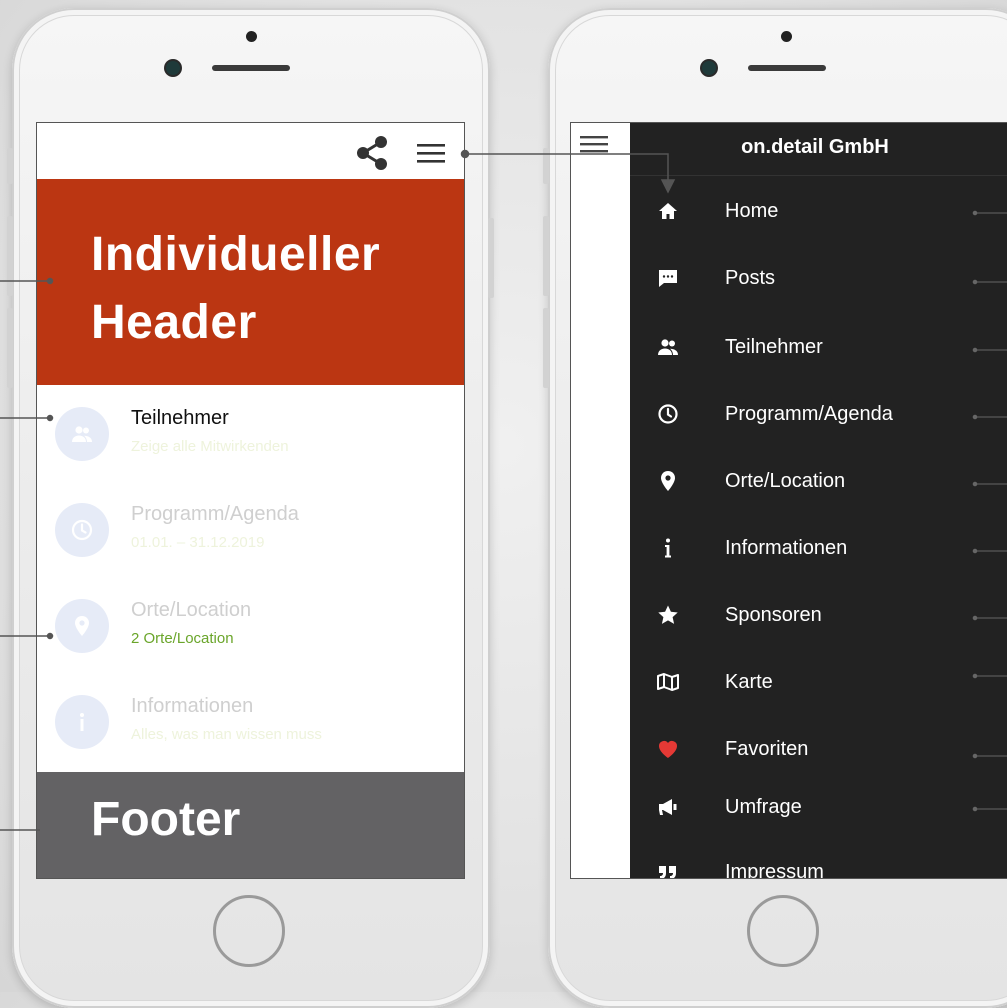 Image resolution: width=1007 pixels, height=1008 pixels. Describe the element at coordinates (198, 542) in the screenshot. I see `list-item-subtitle: 01.01. – 31.12.2019` at that location.